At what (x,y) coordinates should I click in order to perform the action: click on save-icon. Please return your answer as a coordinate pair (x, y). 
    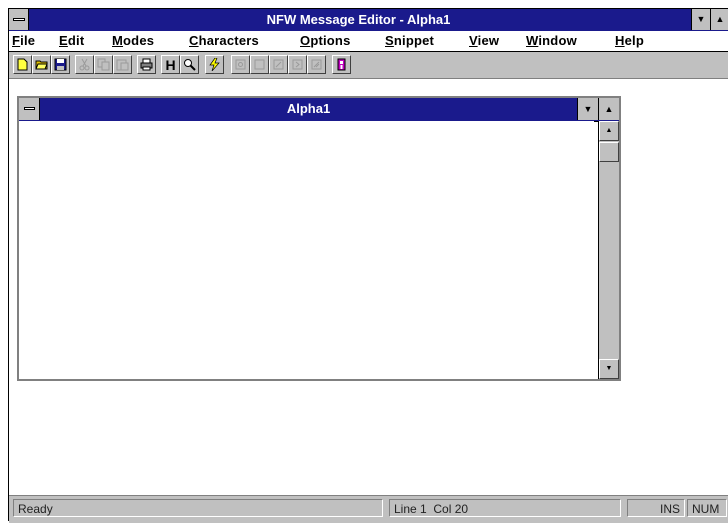
    Looking at the image, I should click on (60, 64).